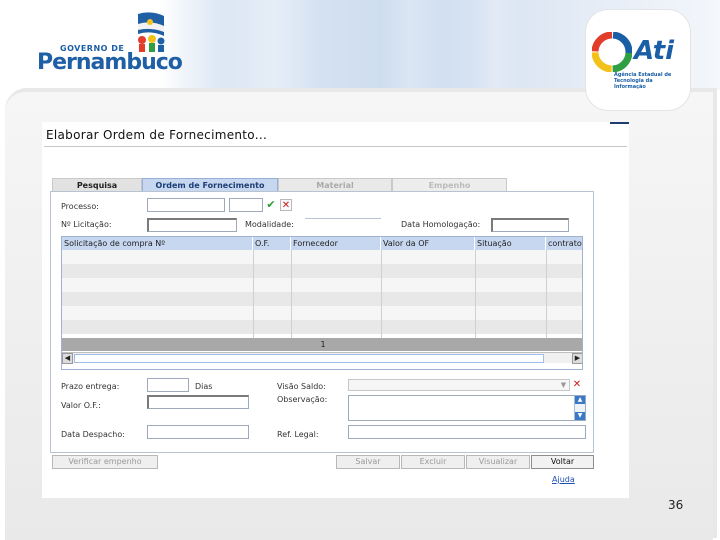 The image size is (720, 540). What do you see at coordinates (157, 243) in the screenshot?
I see `col-solicitacao: Solicitação de compra Nº` at bounding box center [157, 243].